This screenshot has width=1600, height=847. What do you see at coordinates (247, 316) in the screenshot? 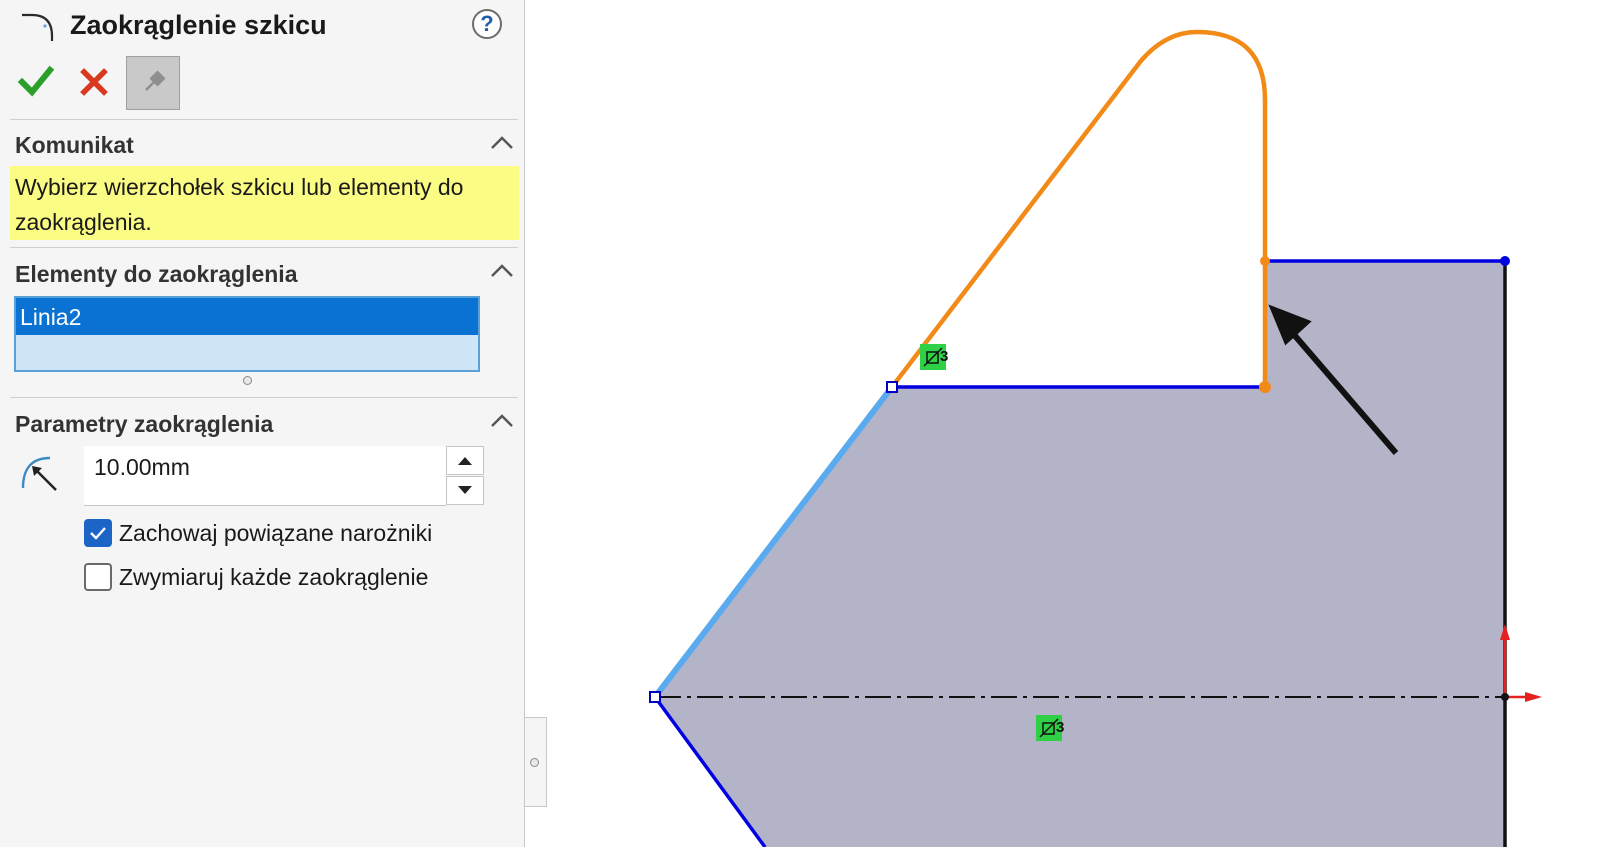
I see `list-item: Linia2` at bounding box center [247, 316].